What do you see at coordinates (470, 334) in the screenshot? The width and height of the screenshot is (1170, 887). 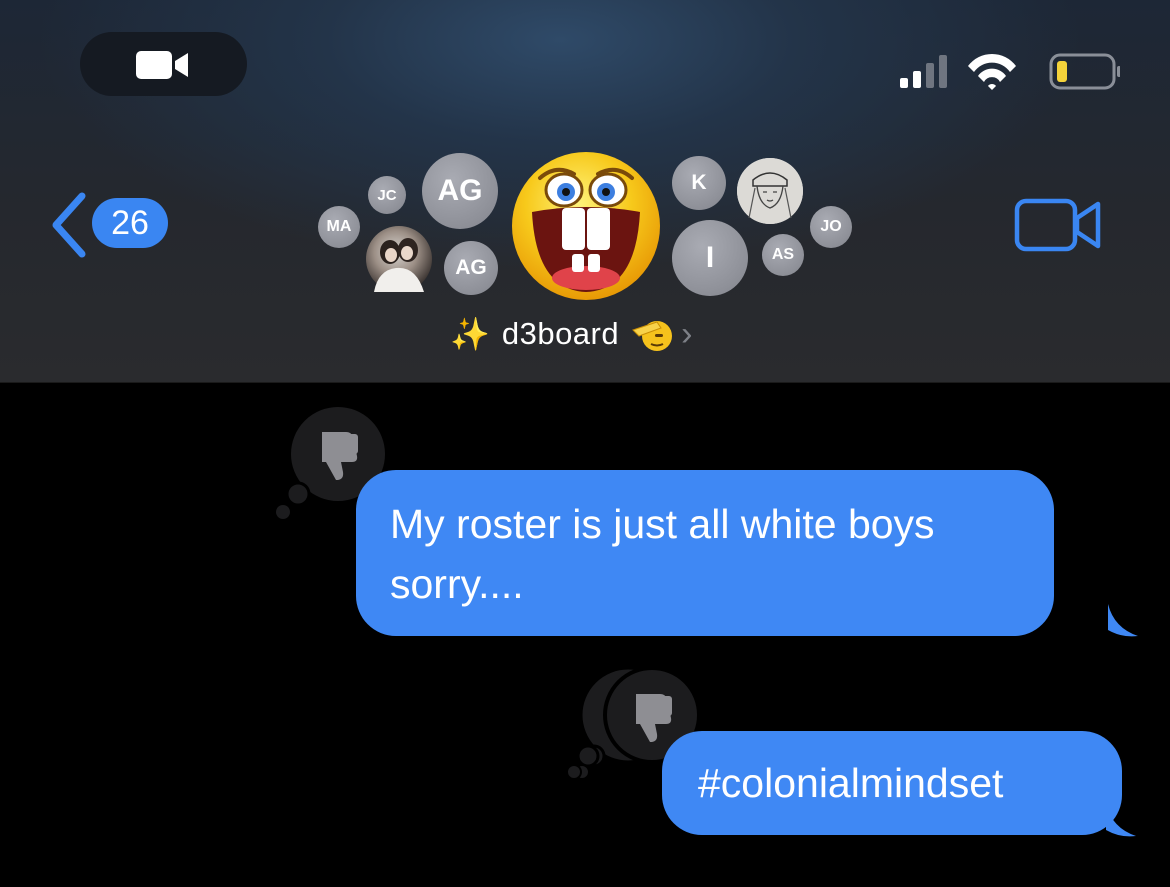 I see `sparkles-emoji: ✨` at bounding box center [470, 334].